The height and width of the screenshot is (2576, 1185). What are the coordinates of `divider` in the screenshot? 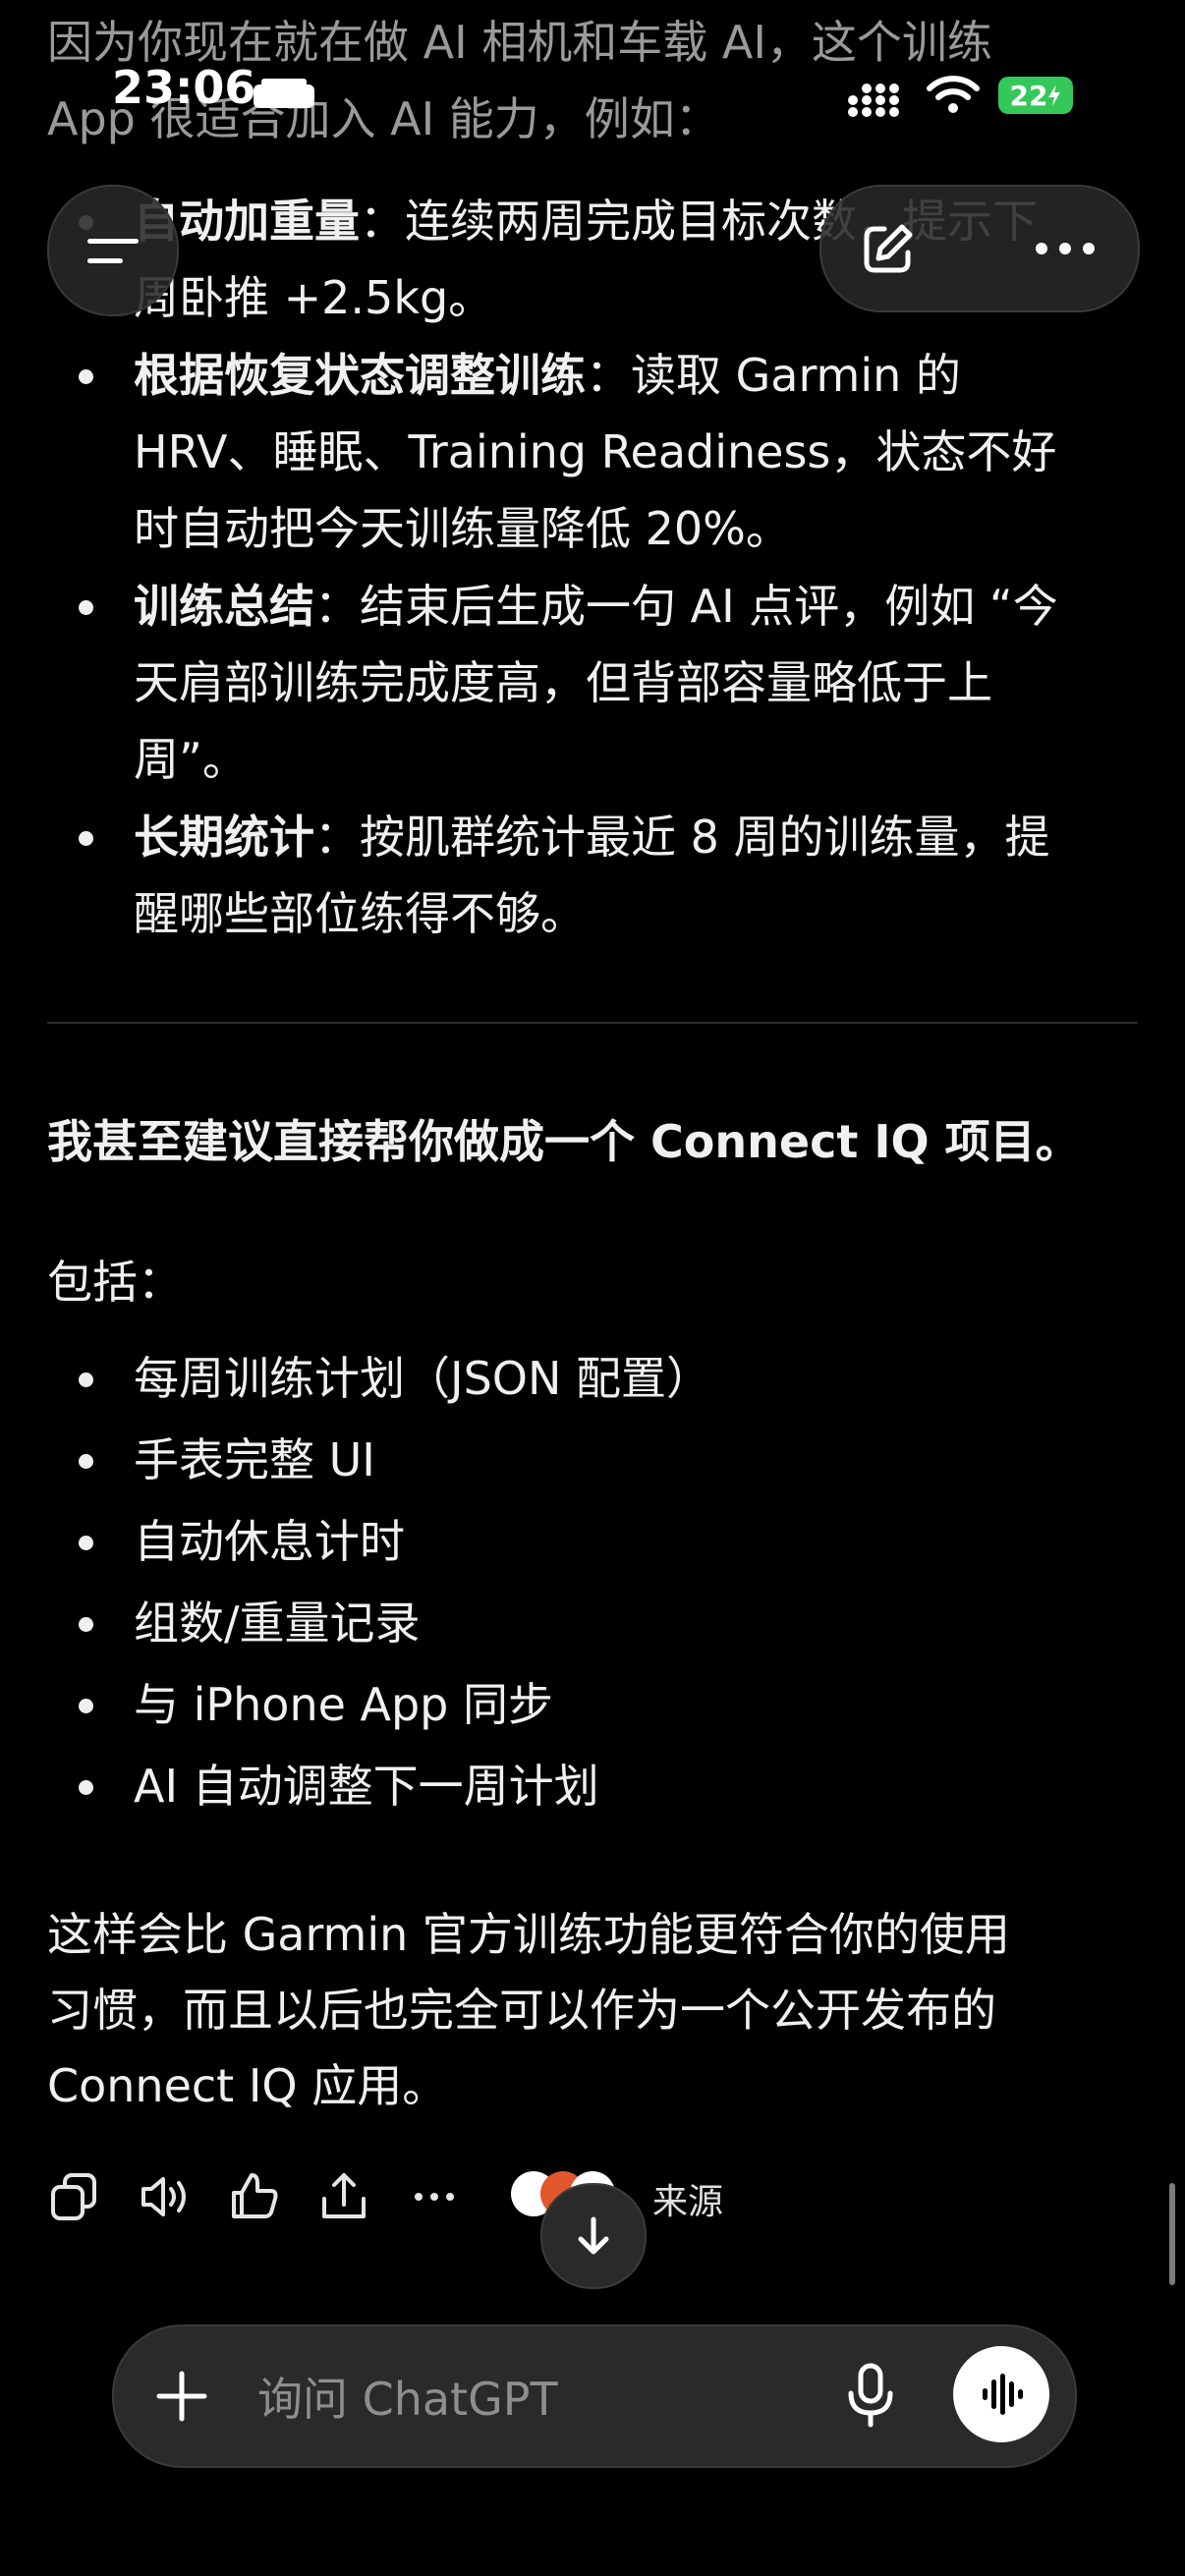 It's located at (592, 1023).